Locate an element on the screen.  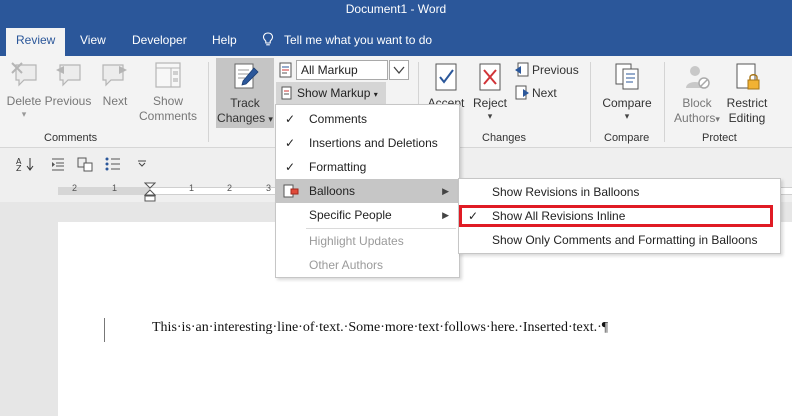
show-markup-button: Show Markup ▾ is located at coordinates (331, 93).